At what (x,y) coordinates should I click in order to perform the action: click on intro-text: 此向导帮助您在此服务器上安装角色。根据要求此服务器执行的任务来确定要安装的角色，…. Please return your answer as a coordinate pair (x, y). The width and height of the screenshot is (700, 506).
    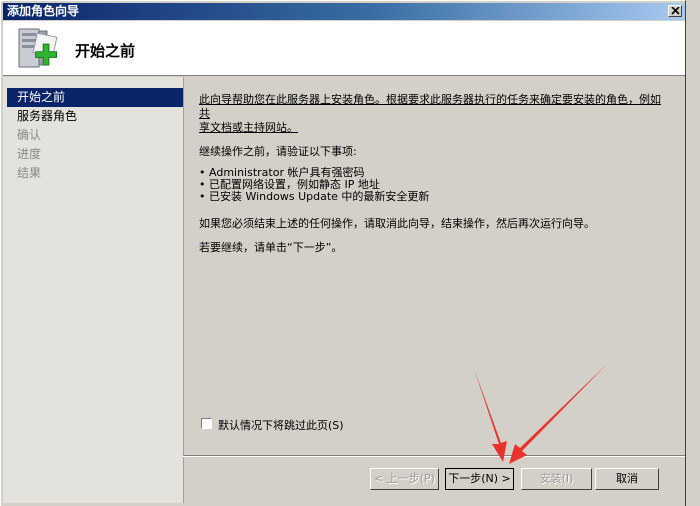
    Looking at the image, I should click on (434, 114).